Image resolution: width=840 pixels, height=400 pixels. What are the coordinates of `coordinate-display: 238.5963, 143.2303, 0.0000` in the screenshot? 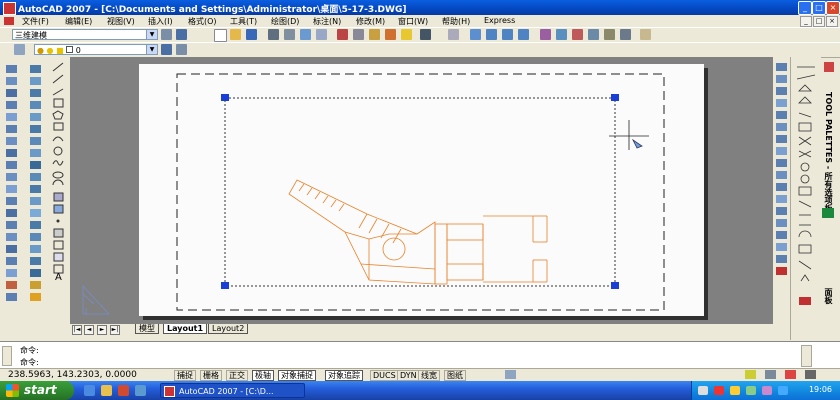 It's located at (72, 375).